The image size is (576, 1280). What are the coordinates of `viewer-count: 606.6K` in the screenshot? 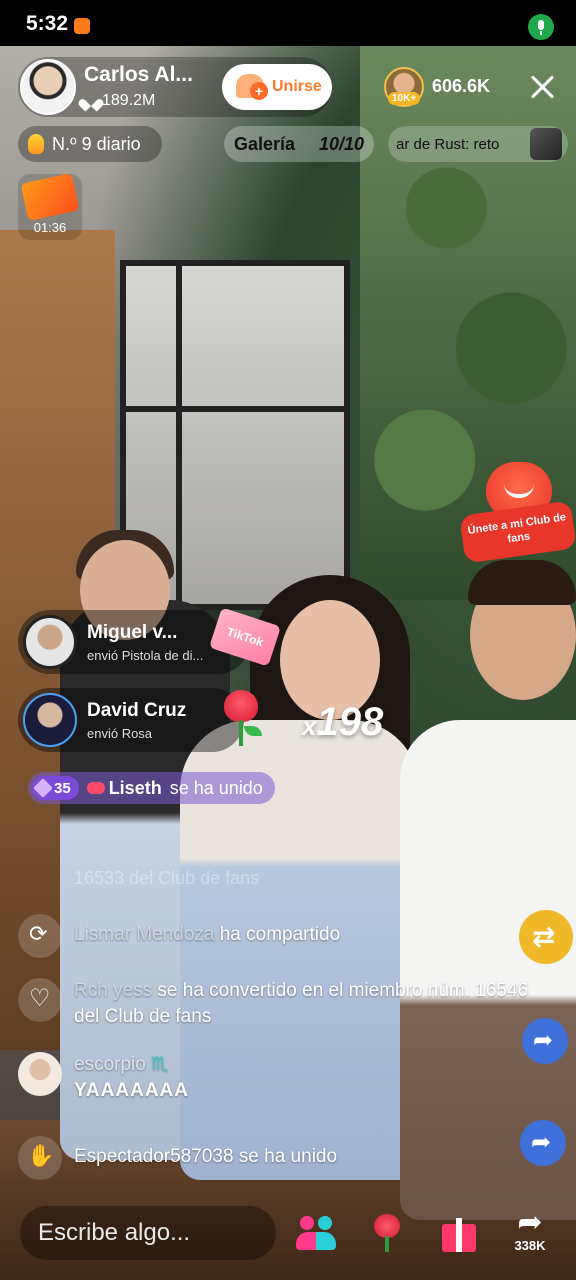 It's located at (461, 86).